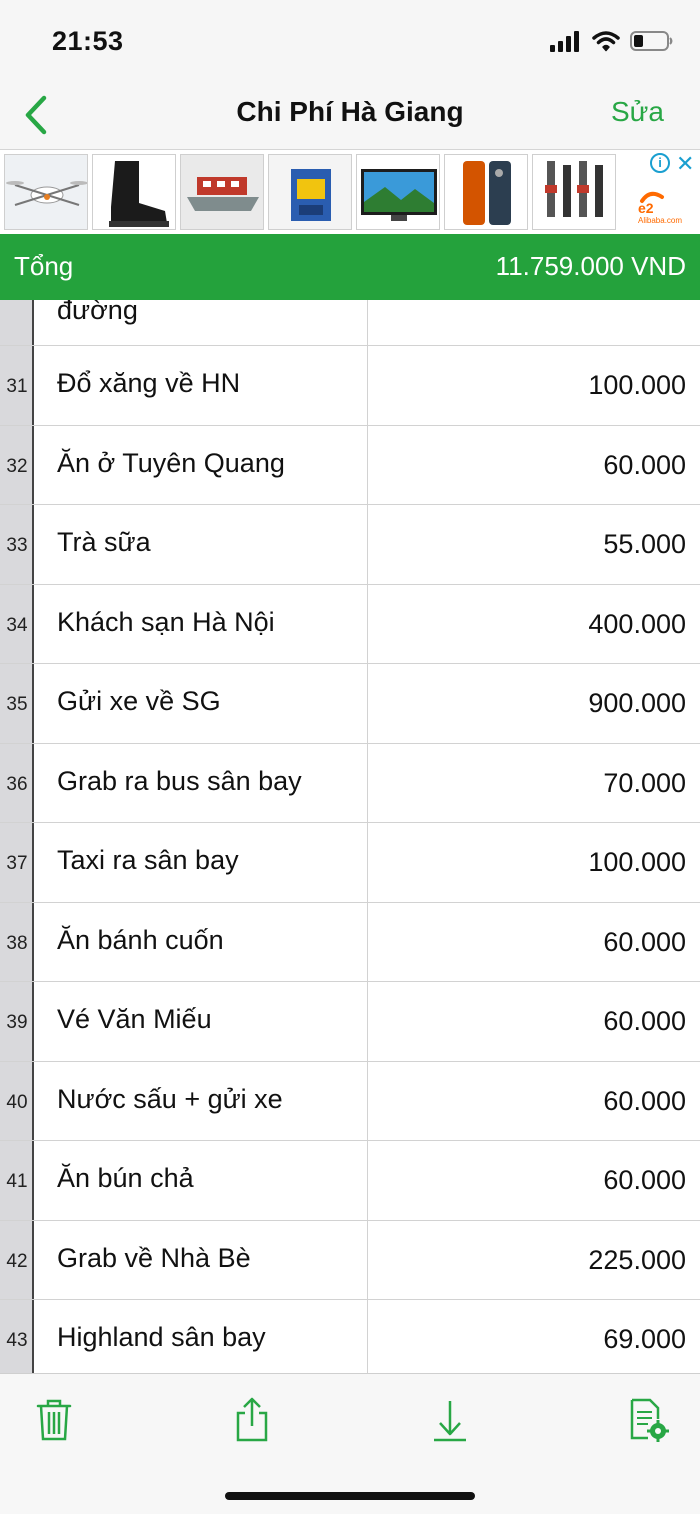 The image size is (700, 1514). I want to click on trash-icon, so click(54, 1422).